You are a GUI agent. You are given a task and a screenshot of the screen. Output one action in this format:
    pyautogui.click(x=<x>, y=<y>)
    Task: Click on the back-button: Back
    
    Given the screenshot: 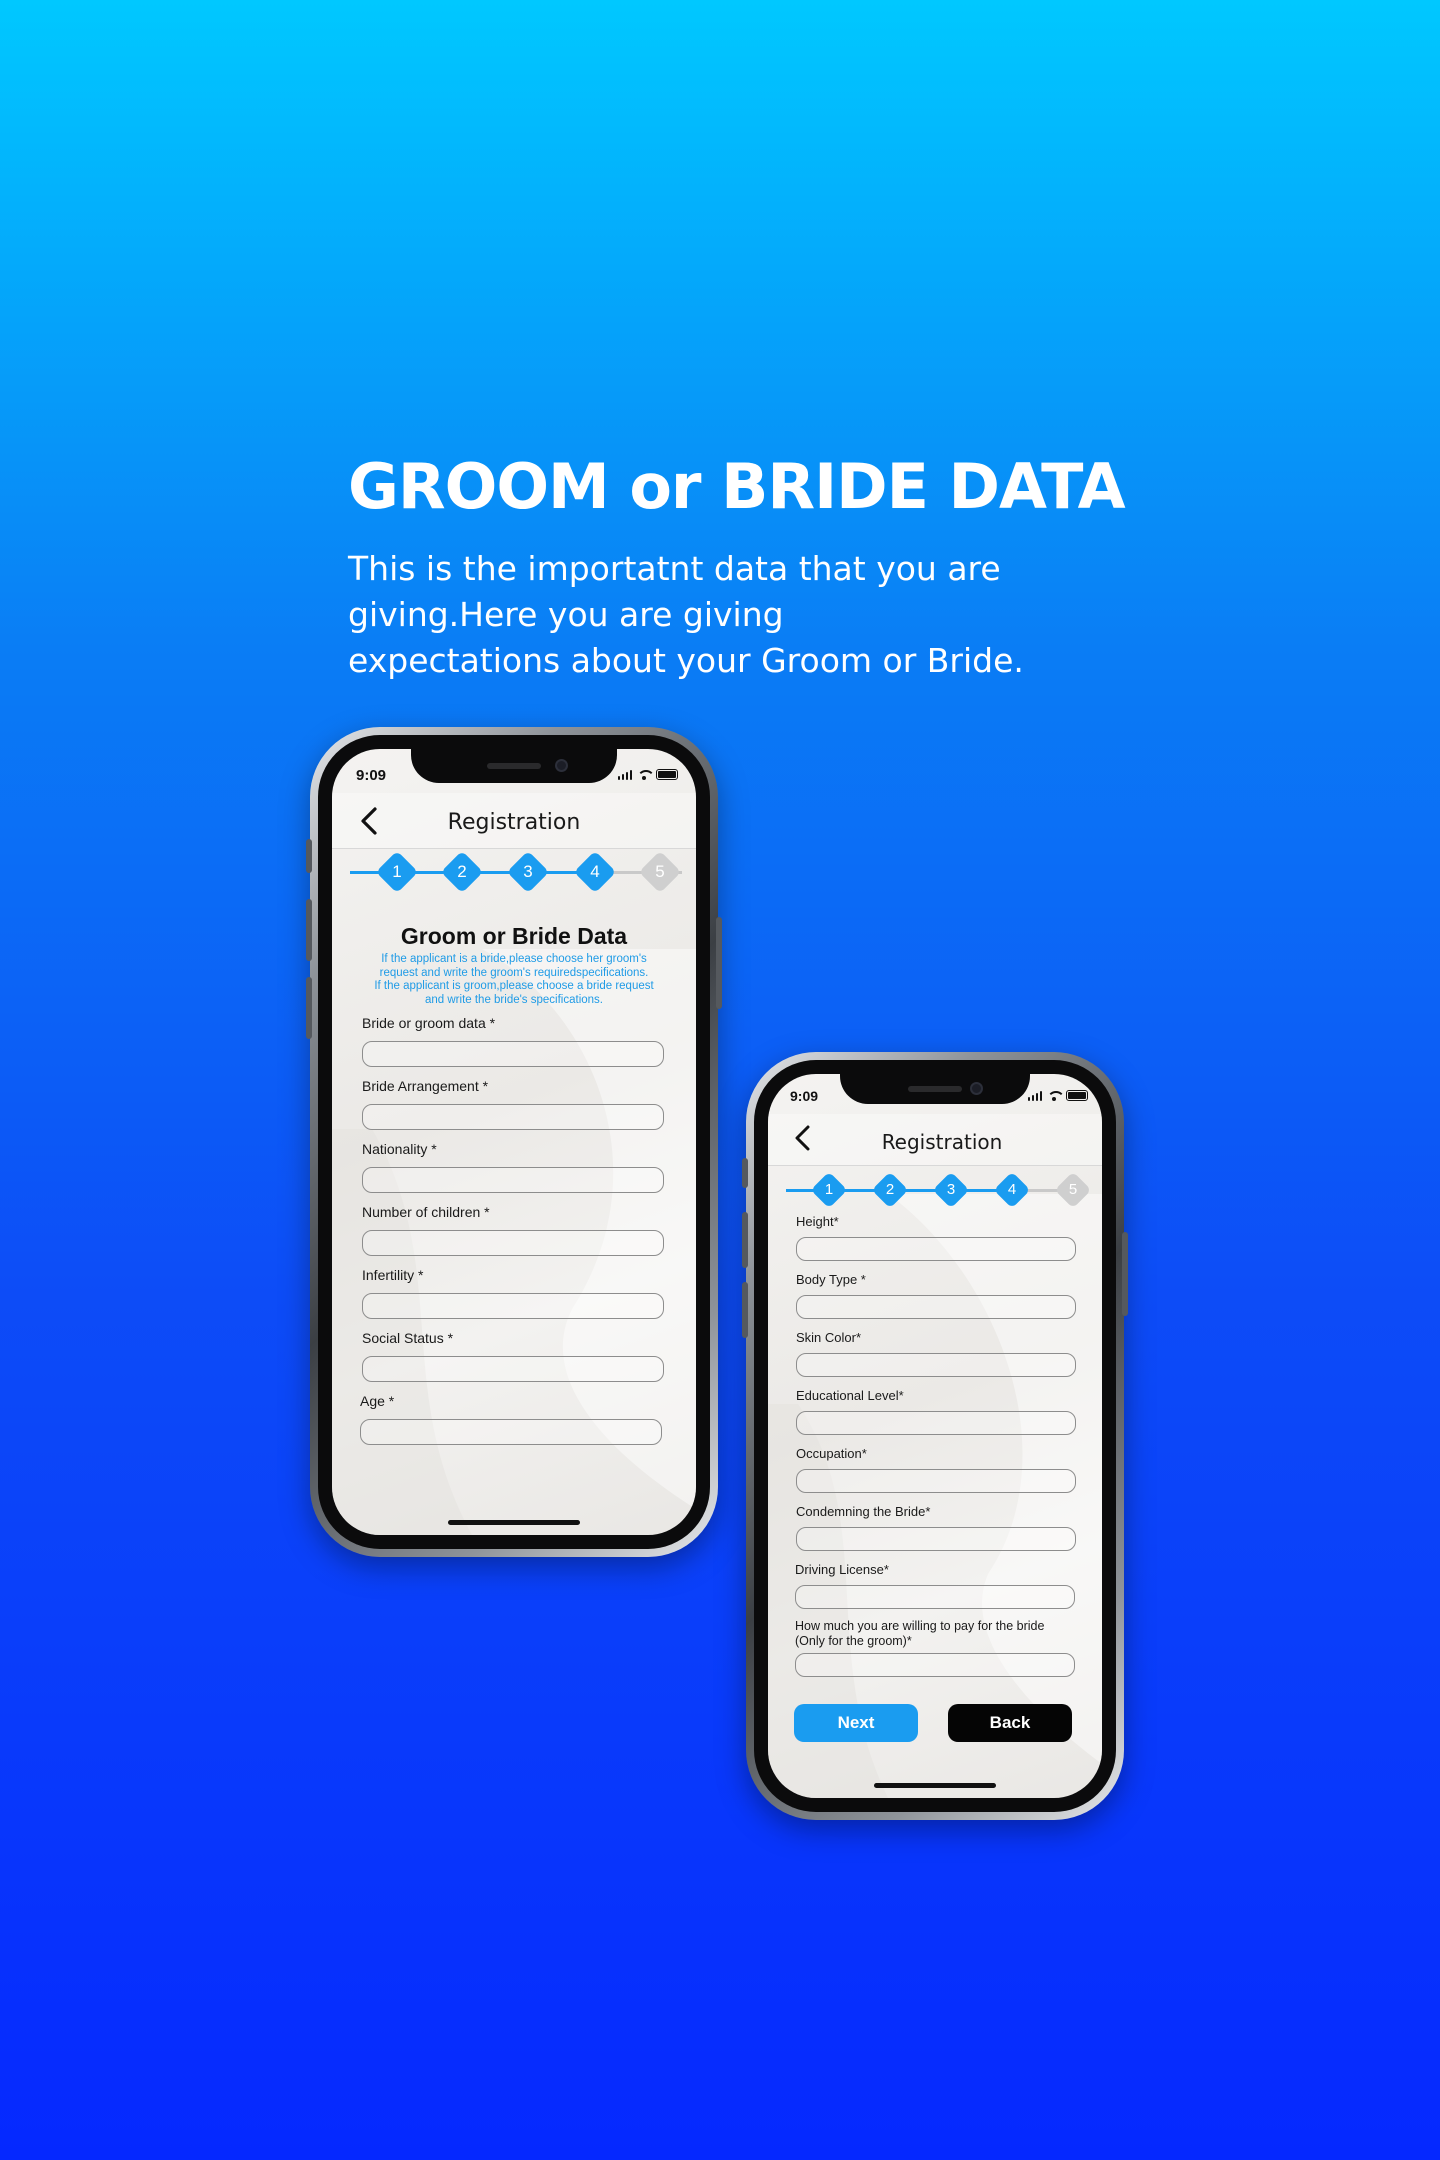 What is the action you would take?
    pyautogui.click(x=1010, y=1723)
    